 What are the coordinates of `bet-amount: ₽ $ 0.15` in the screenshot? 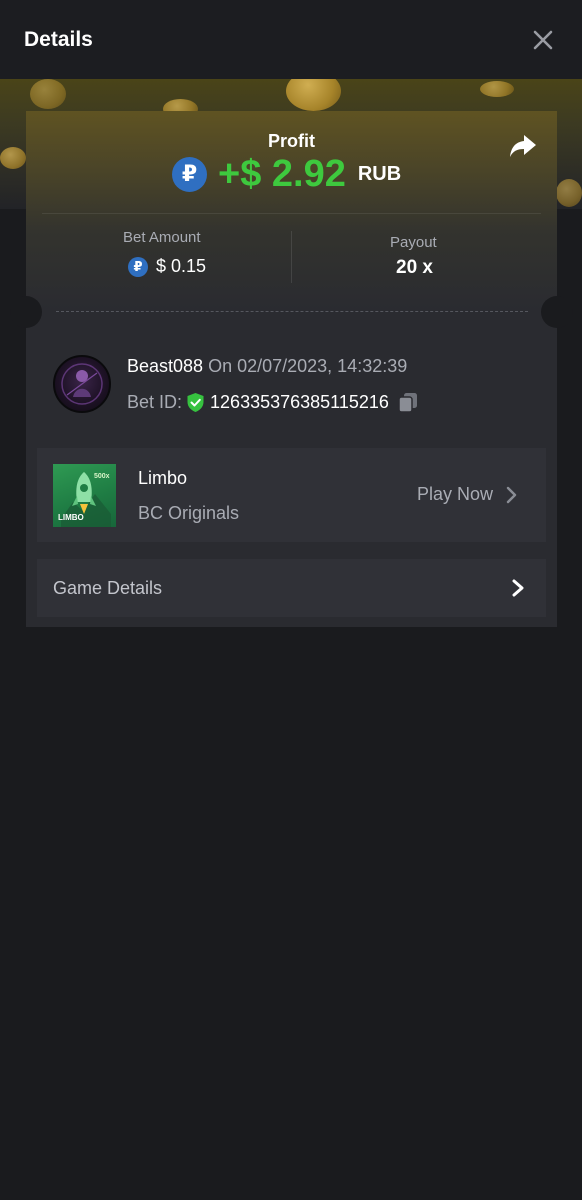 It's located at (167, 266).